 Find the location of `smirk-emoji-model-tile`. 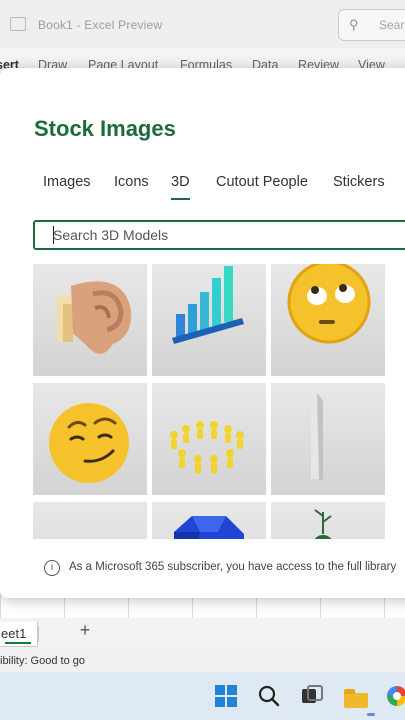

smirk-emoji-model-tile is located at coordinates (90, 439).